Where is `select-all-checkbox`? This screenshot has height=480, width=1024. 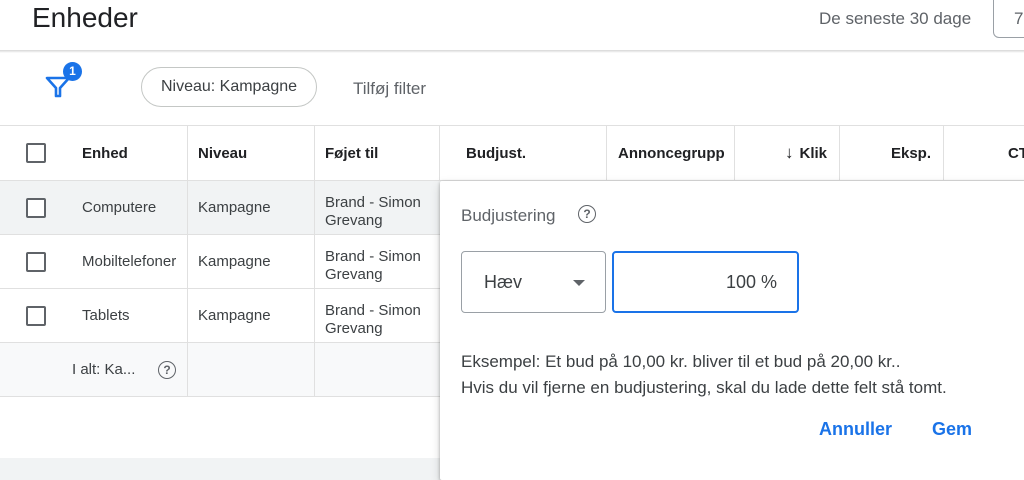
select-all-checkbox is located at coordinates (36, 153).